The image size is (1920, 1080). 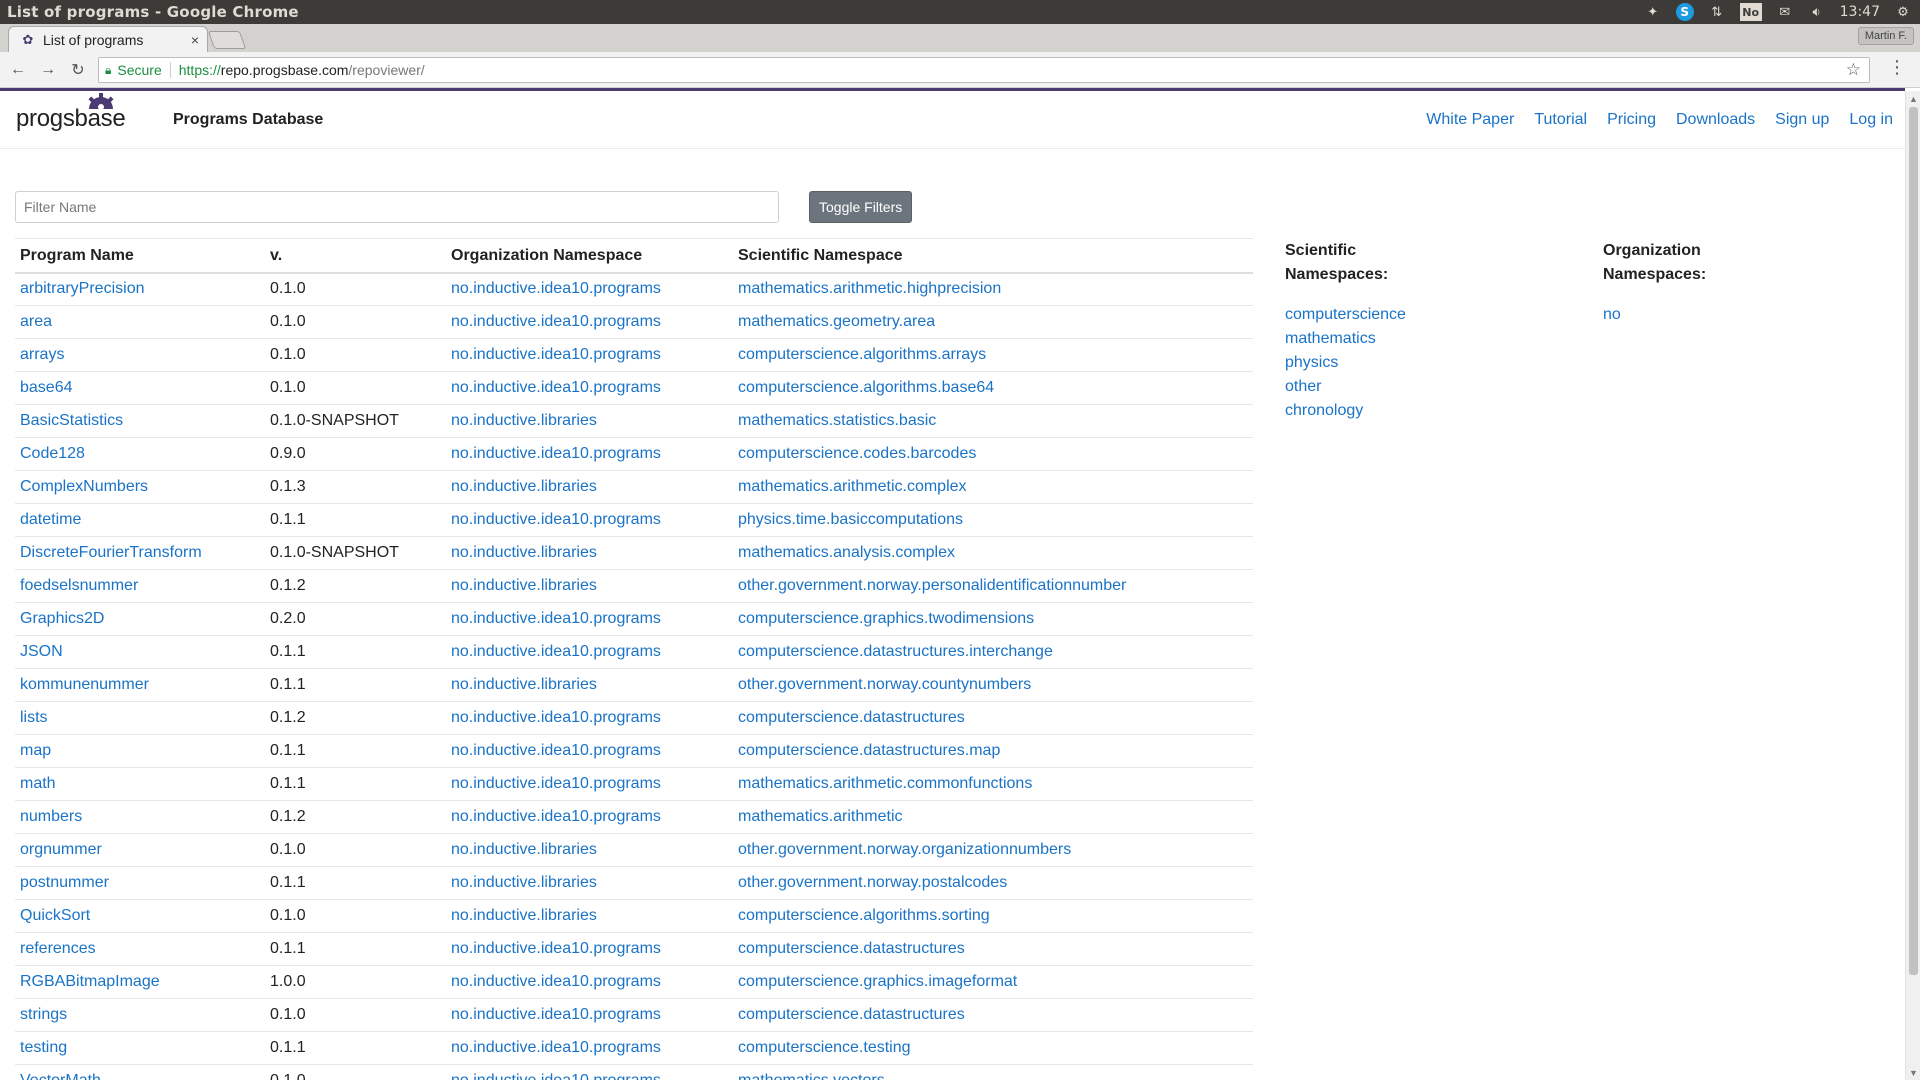 I want to click on program-name-link: area, so click(x=36, y=321).